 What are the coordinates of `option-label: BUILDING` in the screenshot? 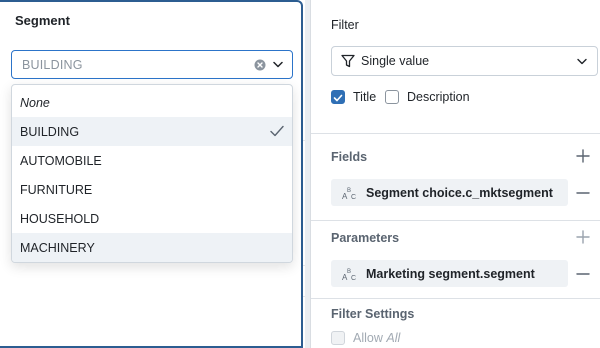 It's located at (50, 131).